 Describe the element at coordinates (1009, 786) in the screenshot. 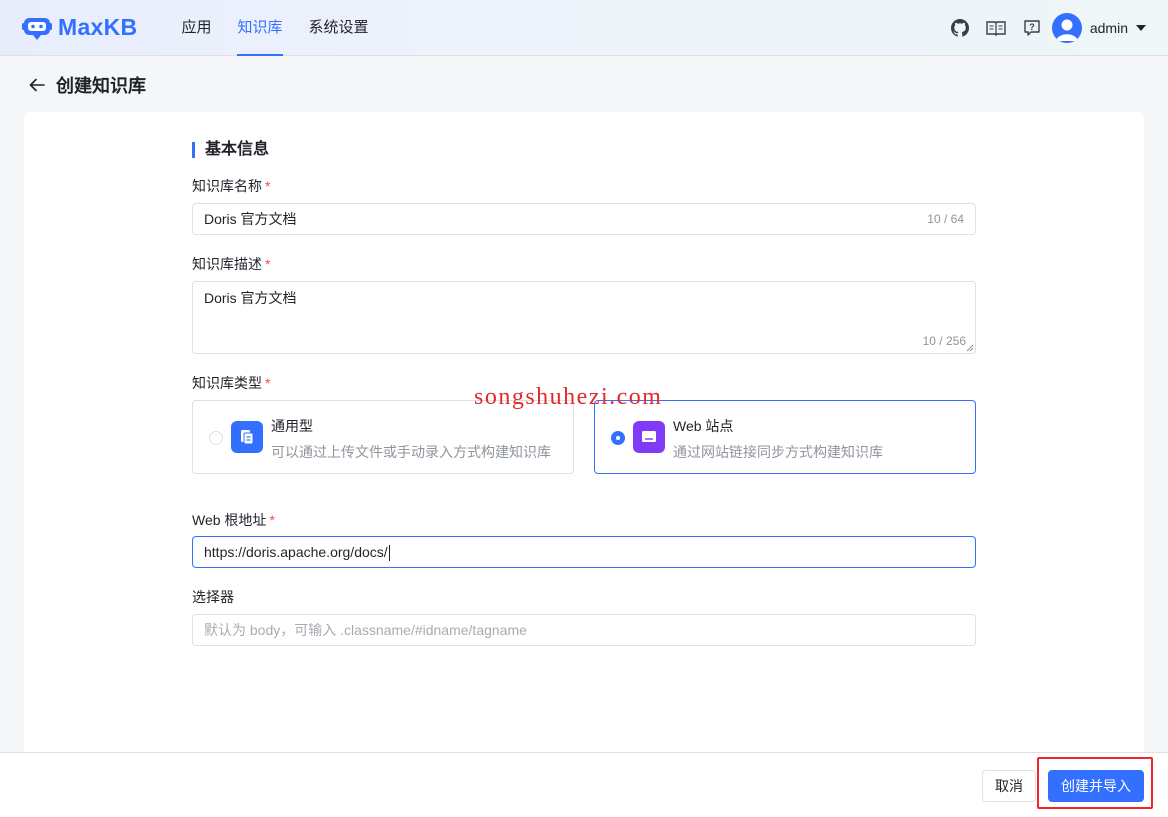

I see `cancel-button: 取消` at that location.